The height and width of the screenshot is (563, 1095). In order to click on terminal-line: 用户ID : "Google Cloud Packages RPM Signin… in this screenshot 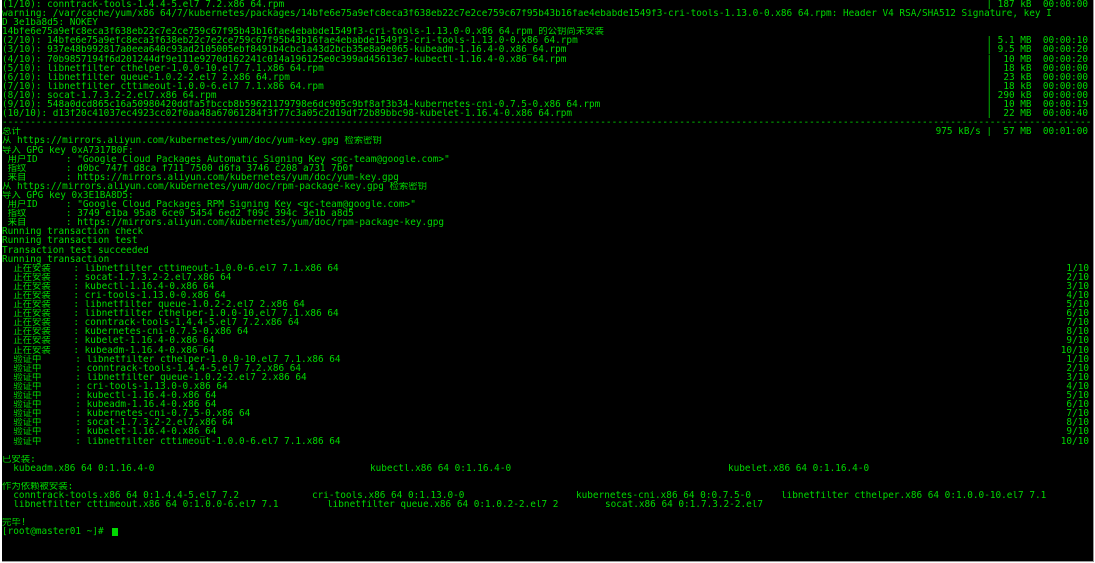, I will do `click(547, 204)`.